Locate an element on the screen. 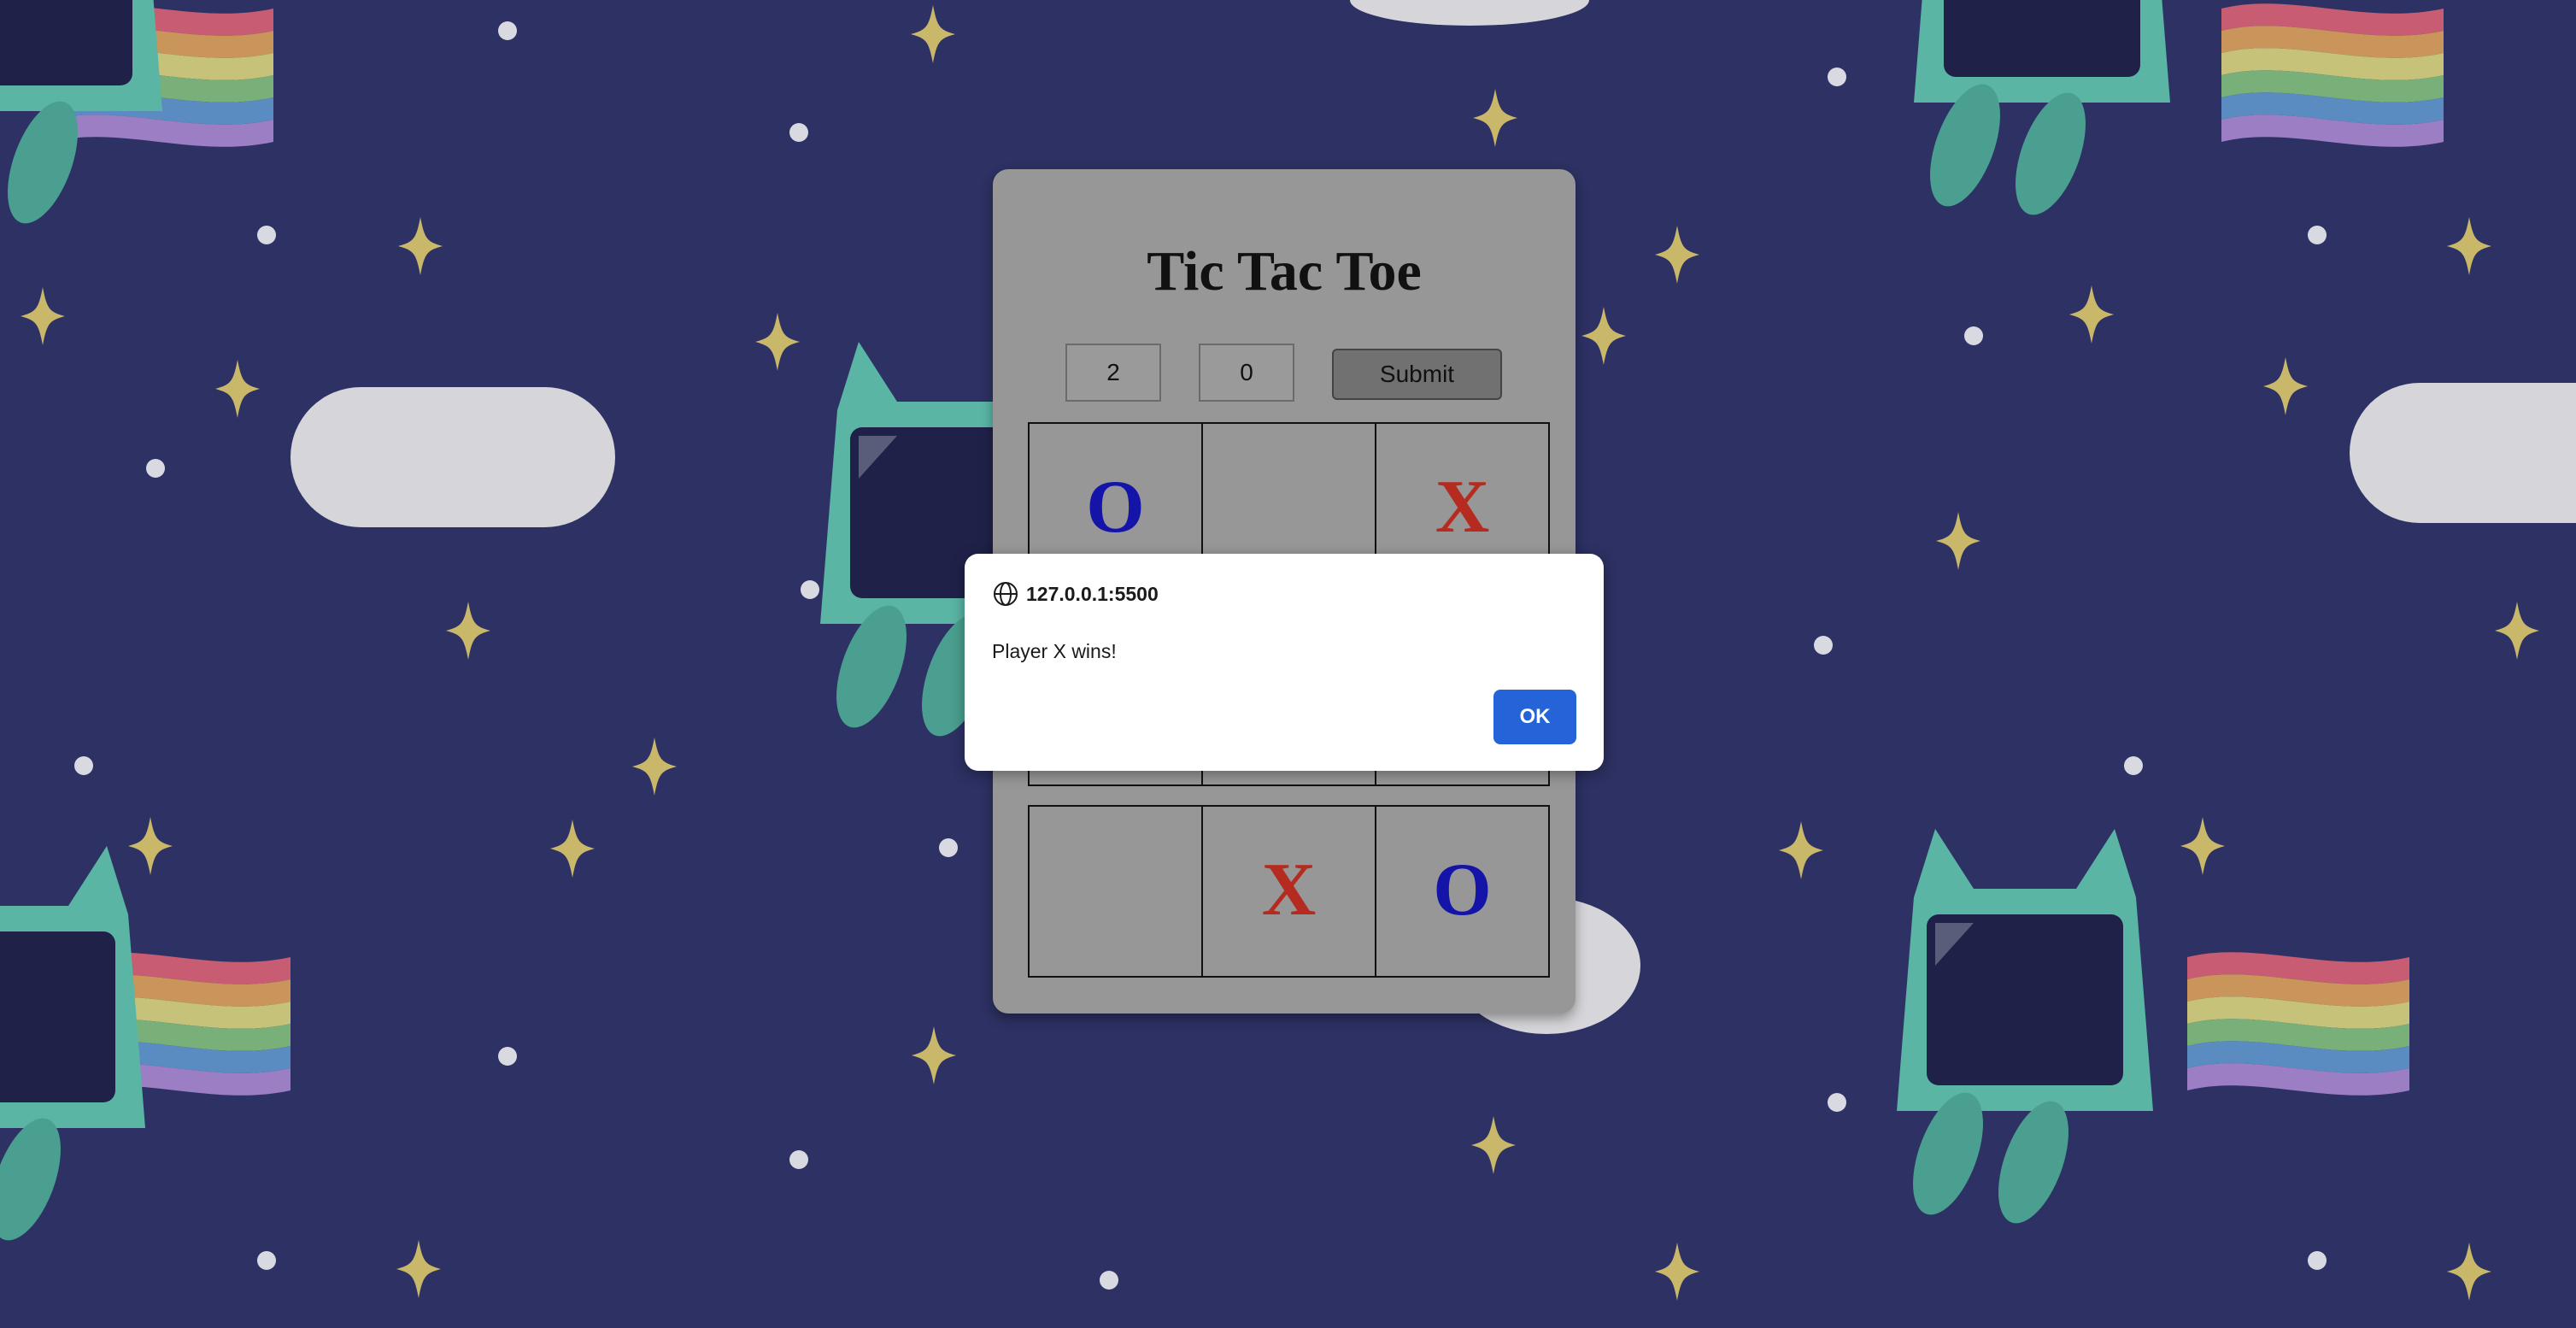  board-cell-empty is located at coordinates (1115, 891).